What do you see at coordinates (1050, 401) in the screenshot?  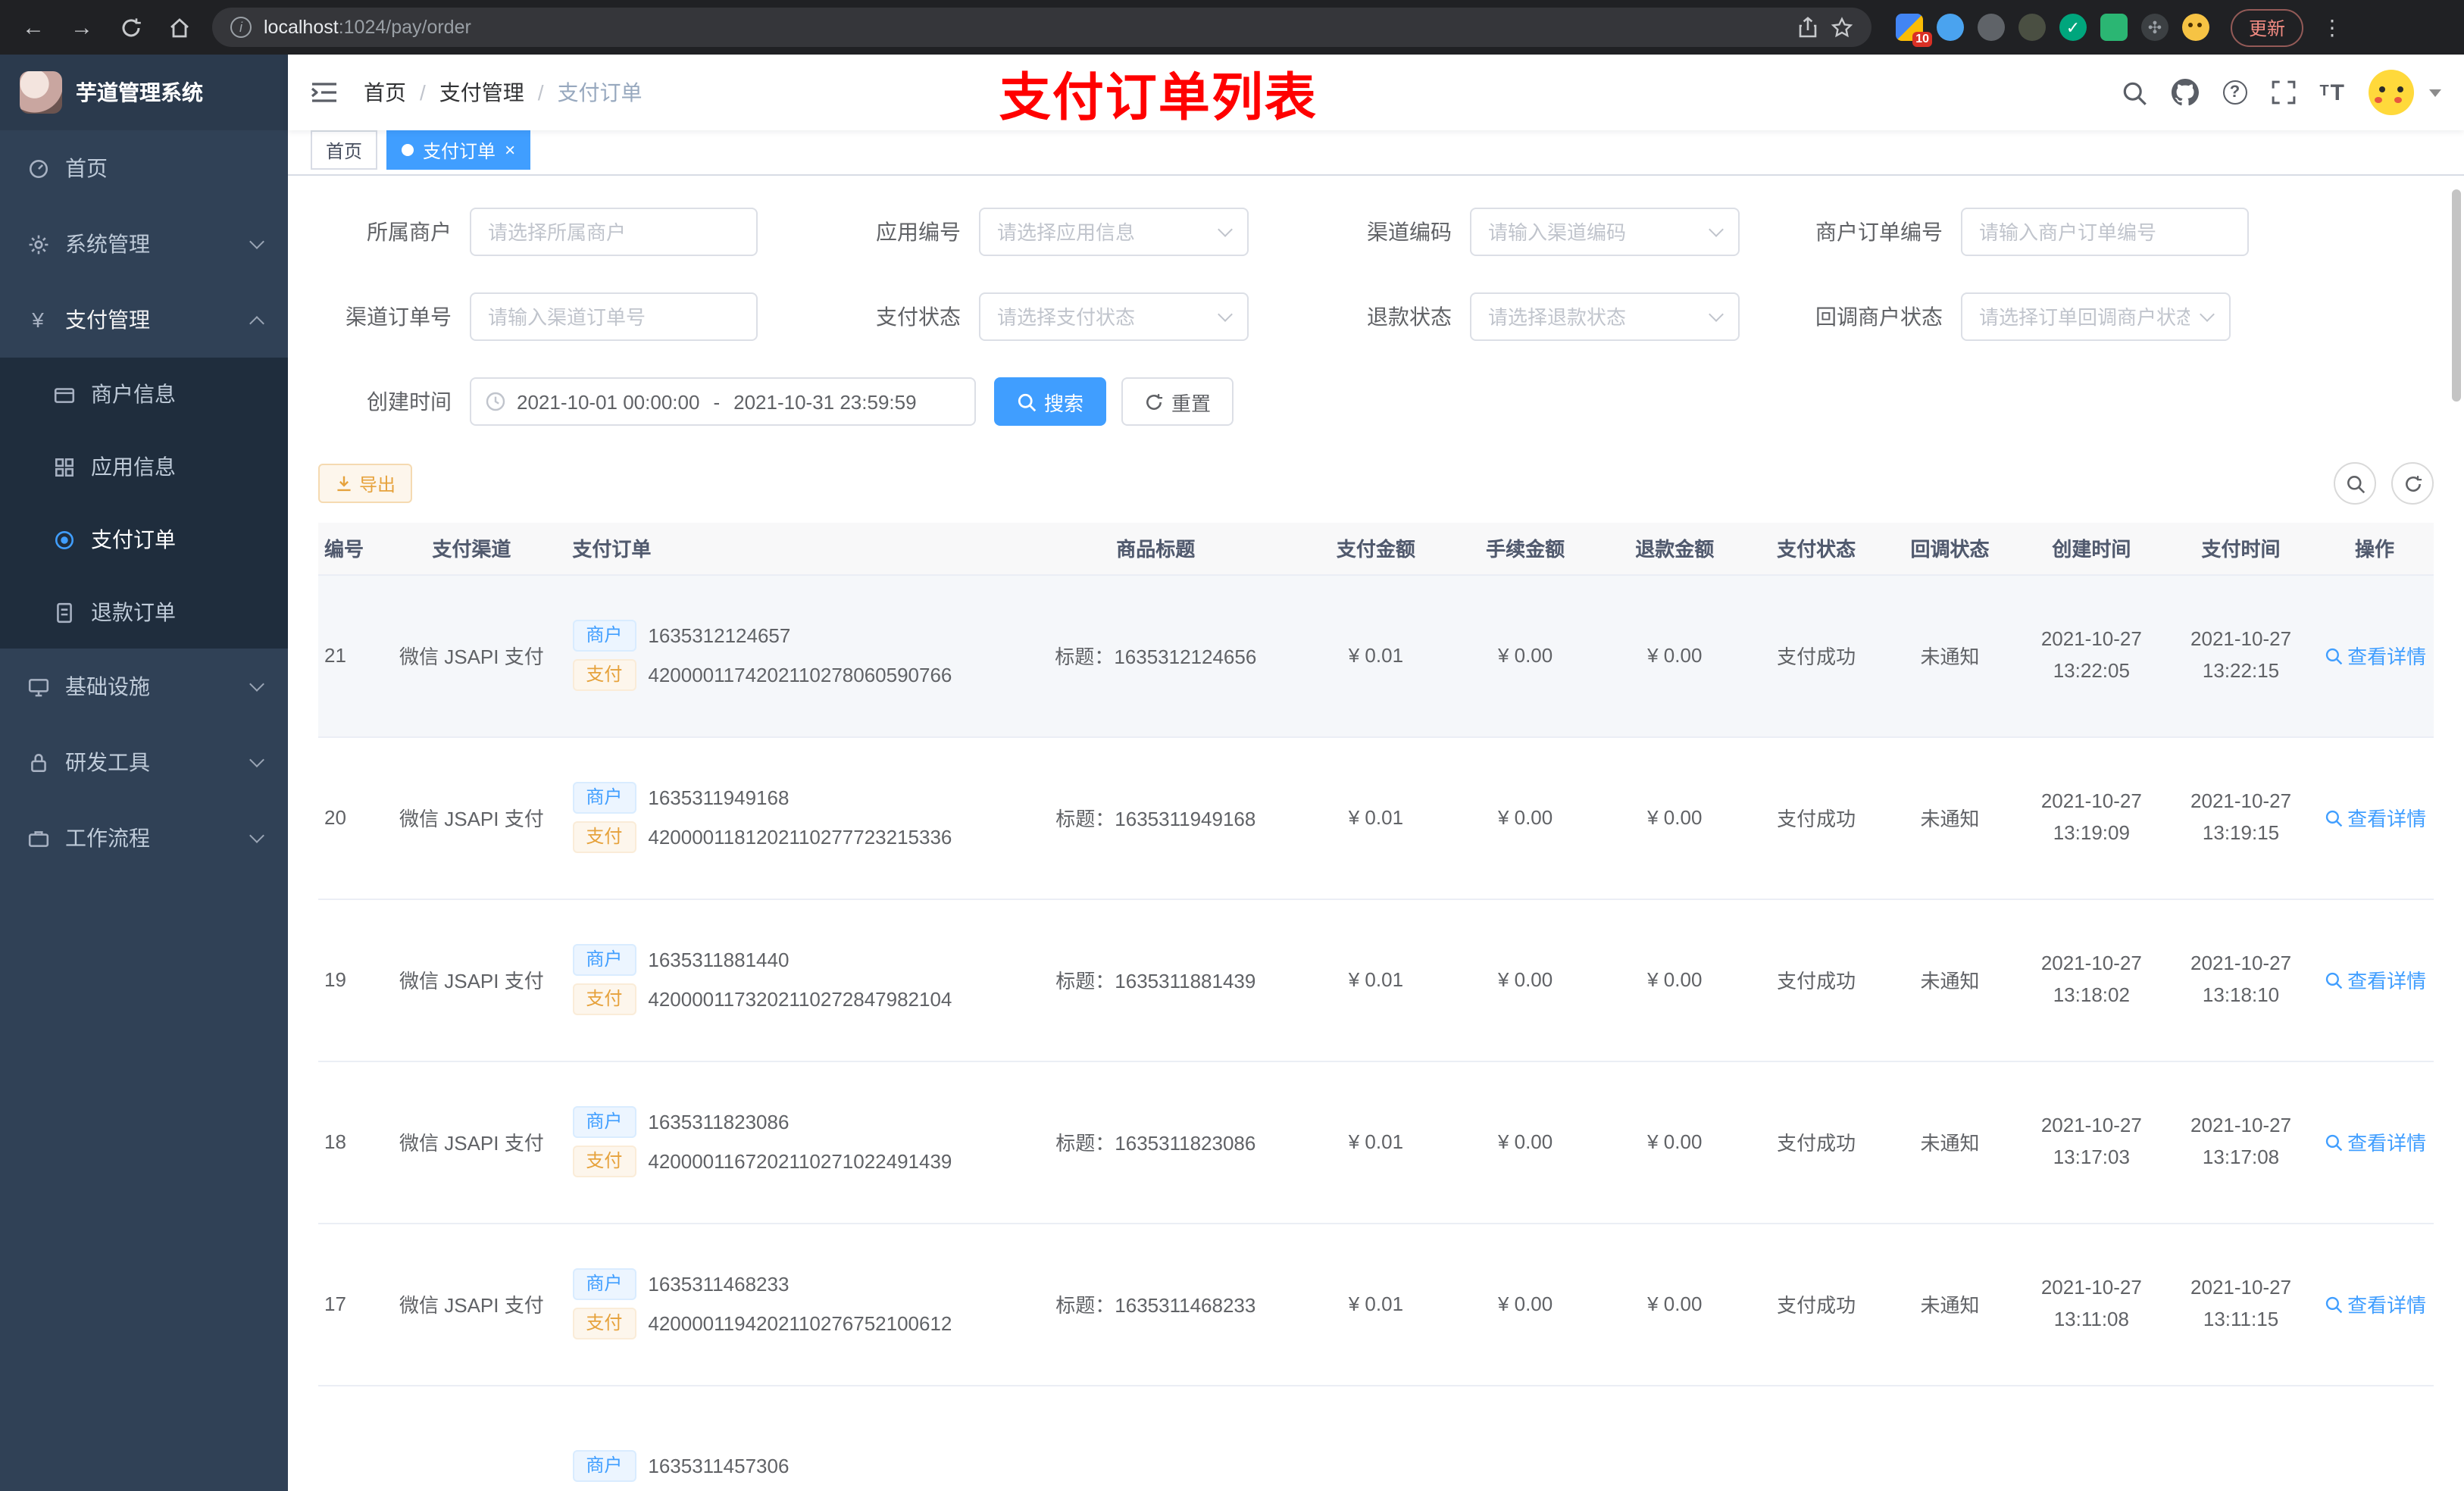 I see `search-button: 搜索` at bounding box center [1050, 401].